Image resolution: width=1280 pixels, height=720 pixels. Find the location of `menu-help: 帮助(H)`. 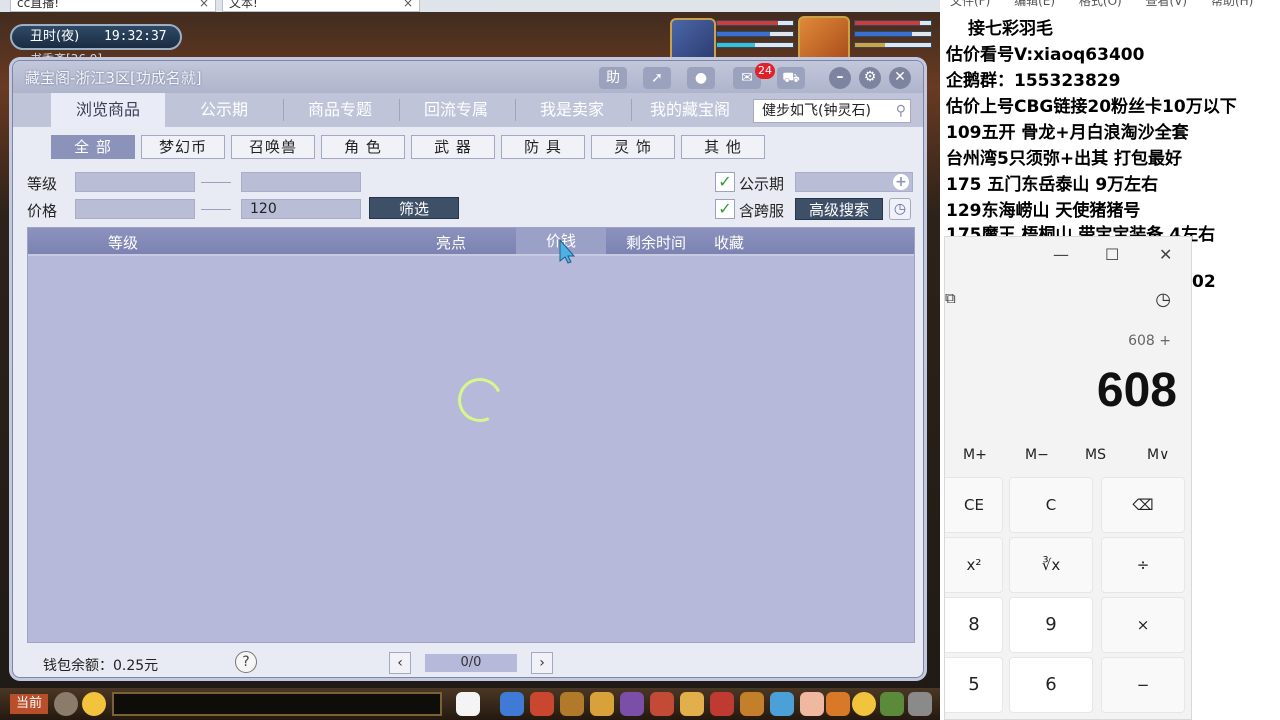

menu-help: 帮助(H) is located at coordinates (1232, 4).